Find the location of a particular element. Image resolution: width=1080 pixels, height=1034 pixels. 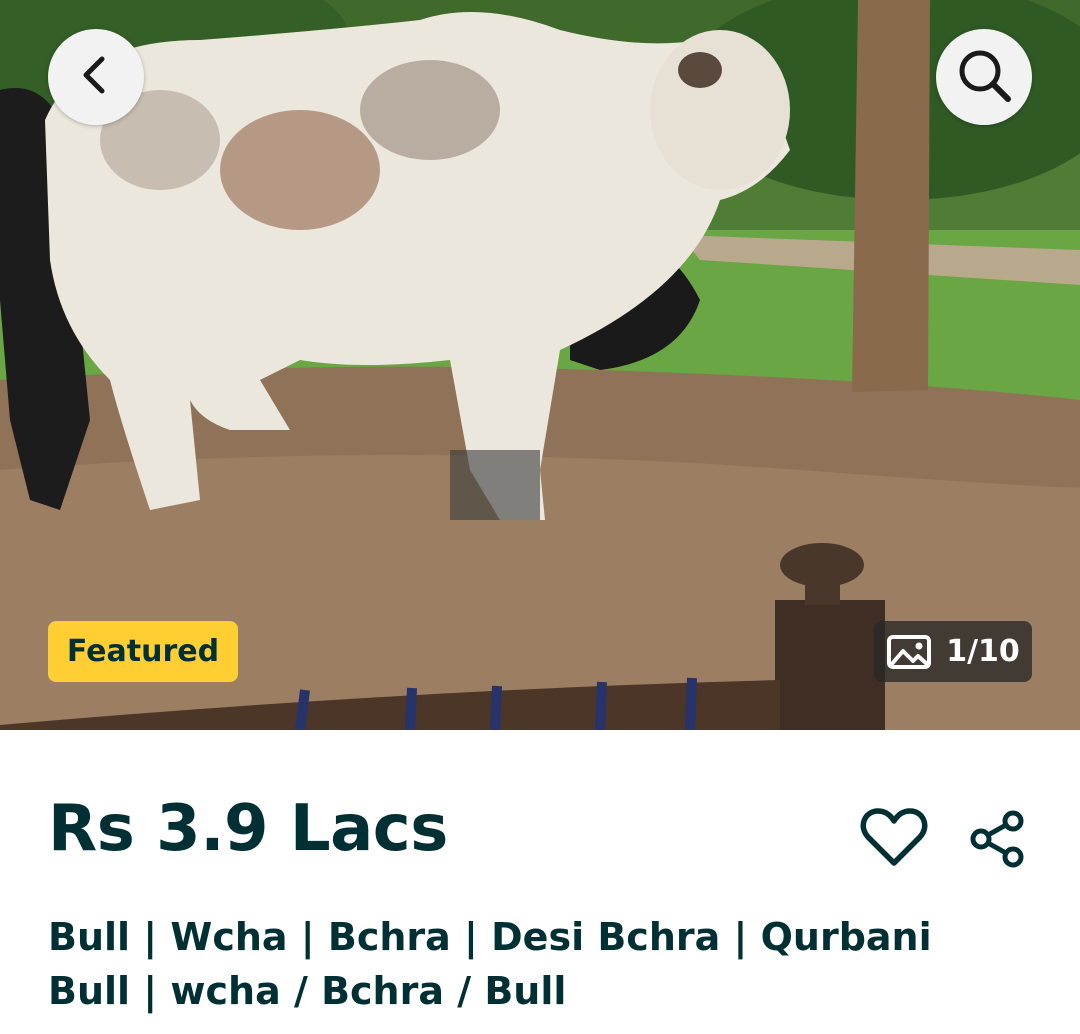

share-button is located at coordinates (997, 841).